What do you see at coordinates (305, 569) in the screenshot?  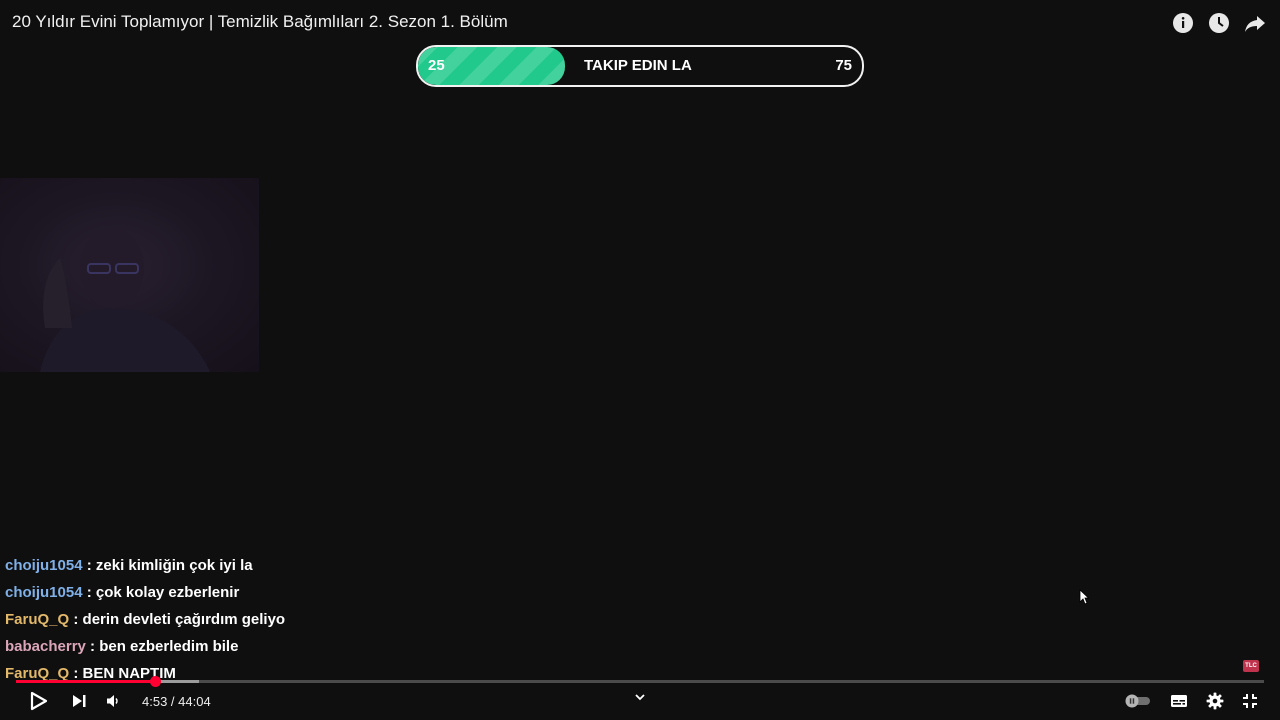 I see `chat-message: choiju1054 : zeki kimliğin çok iyi la` at bounding box center [305, 569].